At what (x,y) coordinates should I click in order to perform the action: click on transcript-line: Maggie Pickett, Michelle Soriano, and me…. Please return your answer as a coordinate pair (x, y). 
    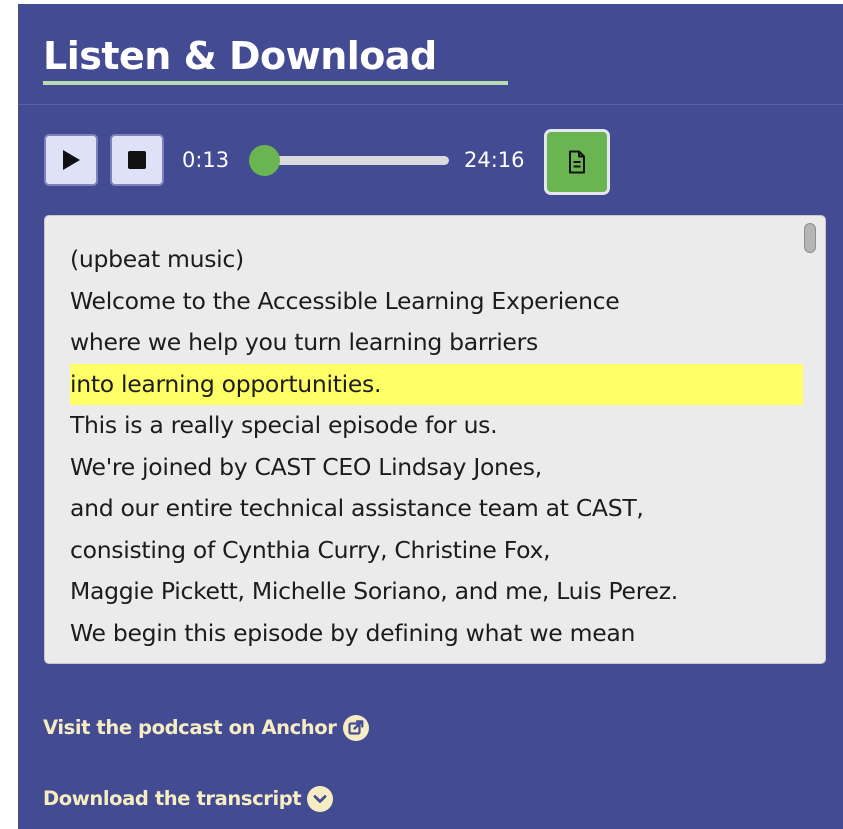
    Looking at the image, I should click on (374, 591).